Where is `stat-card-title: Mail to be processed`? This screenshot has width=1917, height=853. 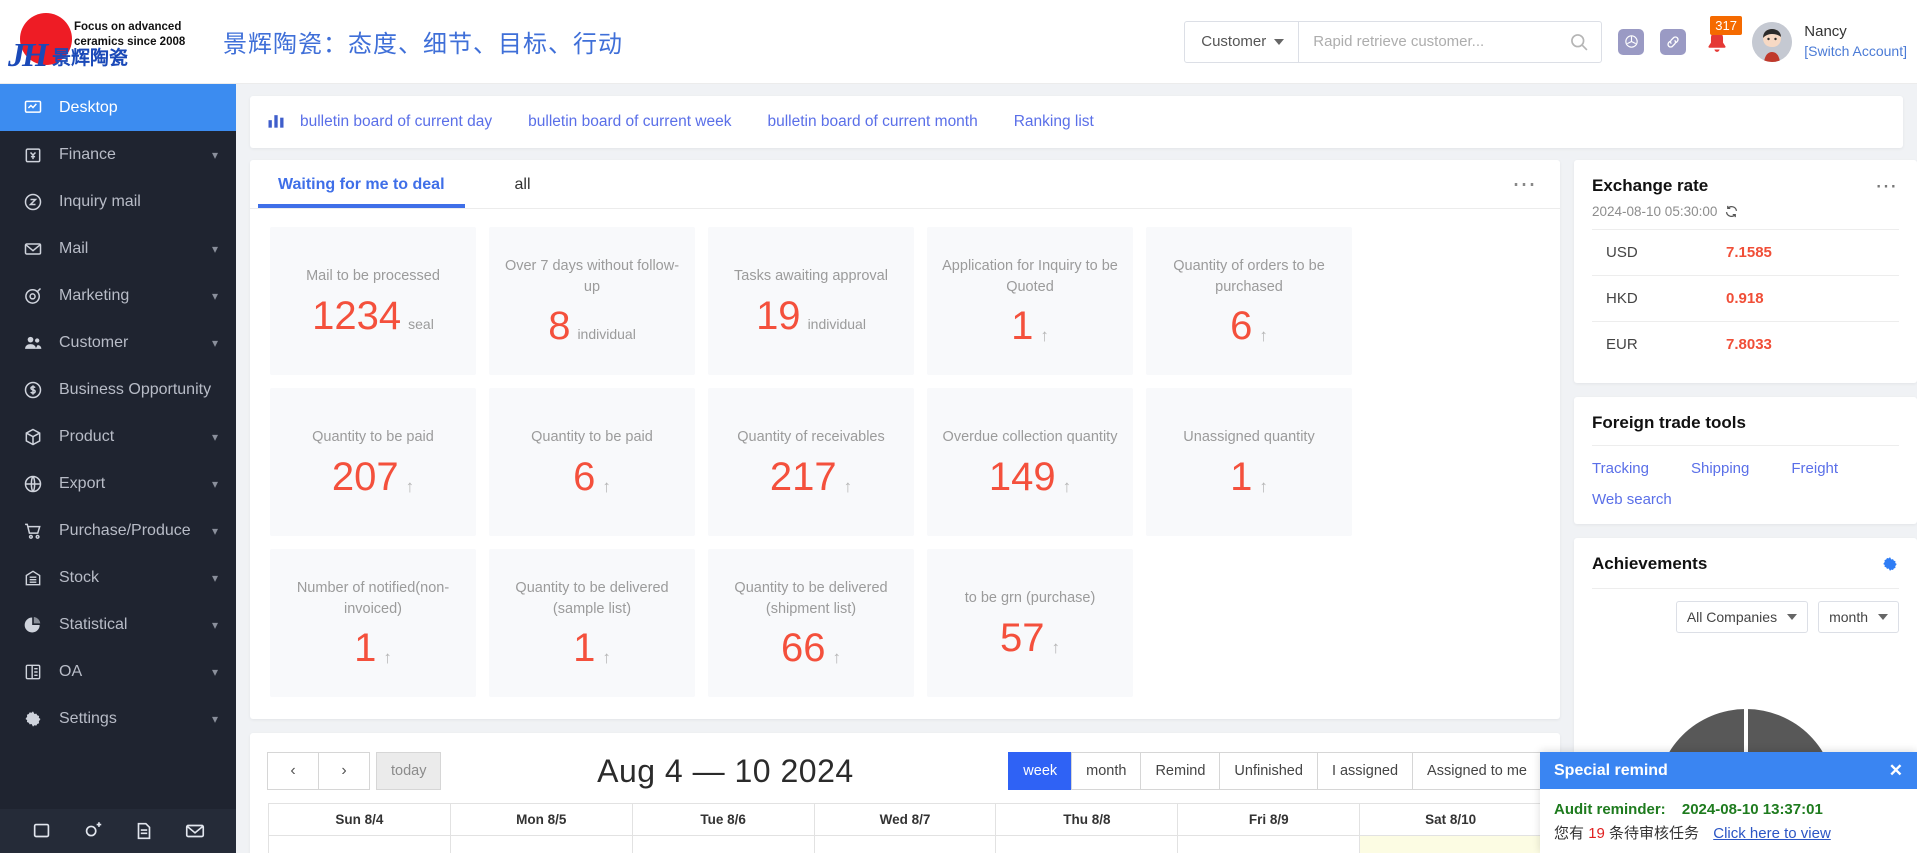
stat-card-title: Mail to be processed is located at coordinates (373, 276).